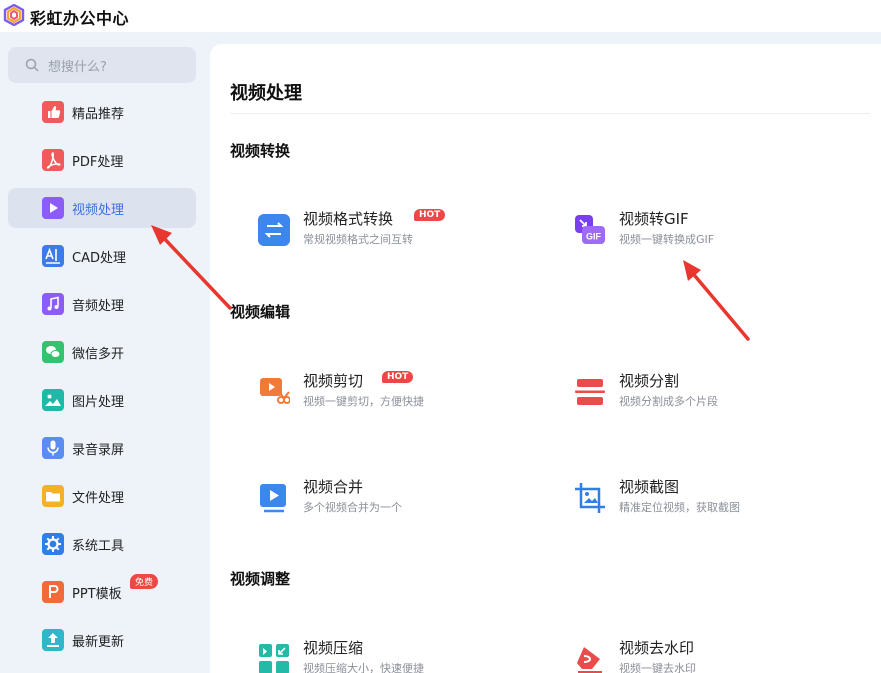 The height and width of the screenshot is (673, 881). I want to click on sidebar-item-ppt: PPT模板 免费, so click(102, 592).